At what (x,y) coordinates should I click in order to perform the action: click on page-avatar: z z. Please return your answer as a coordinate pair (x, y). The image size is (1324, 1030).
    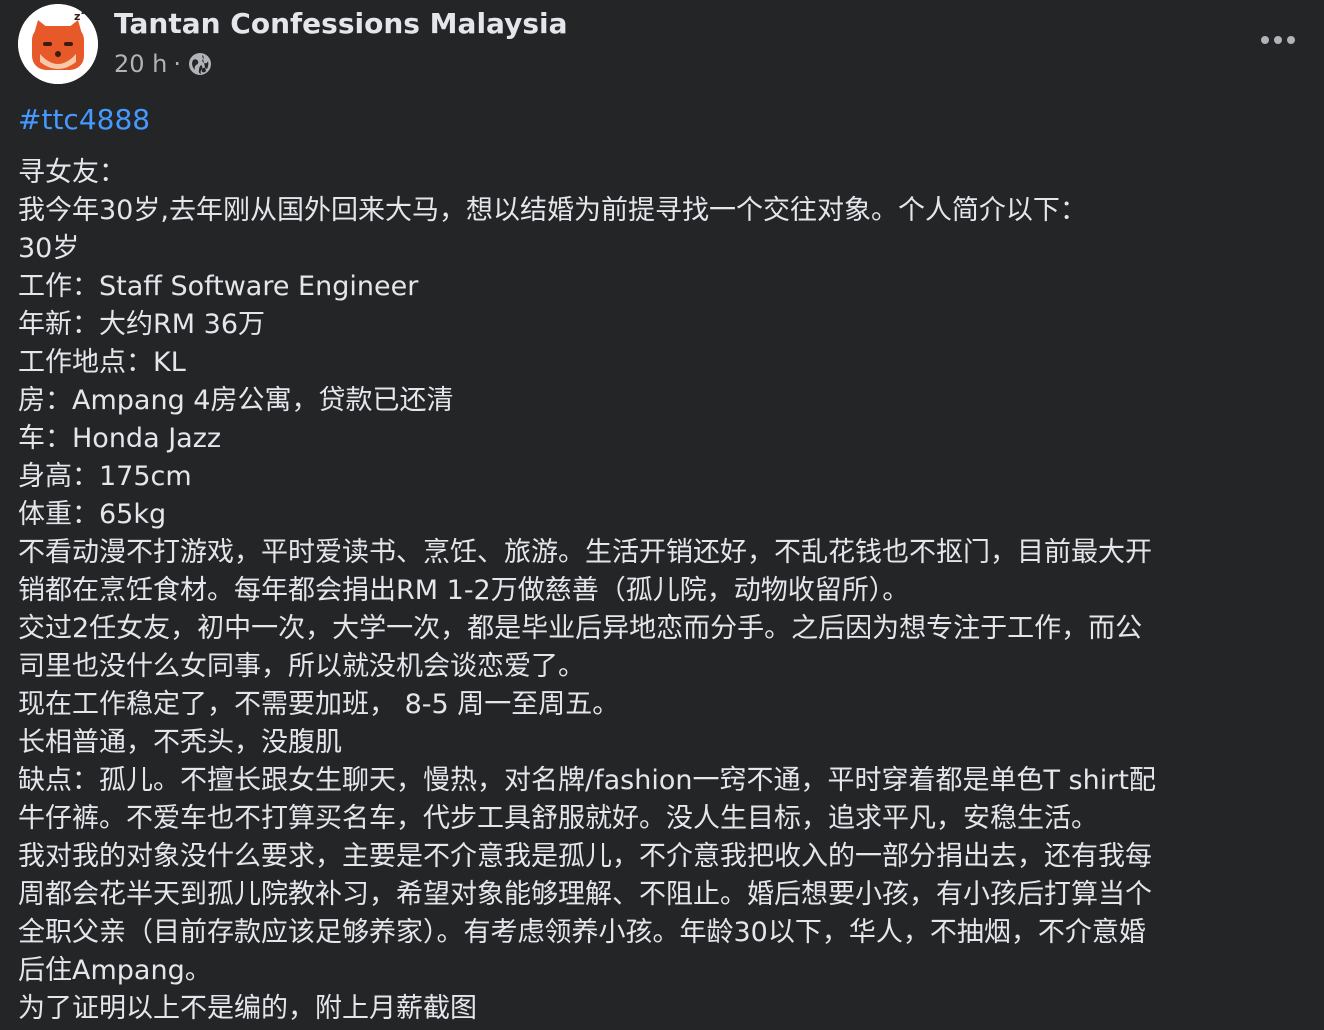
    Looking at the image, I should click on (58, 44).